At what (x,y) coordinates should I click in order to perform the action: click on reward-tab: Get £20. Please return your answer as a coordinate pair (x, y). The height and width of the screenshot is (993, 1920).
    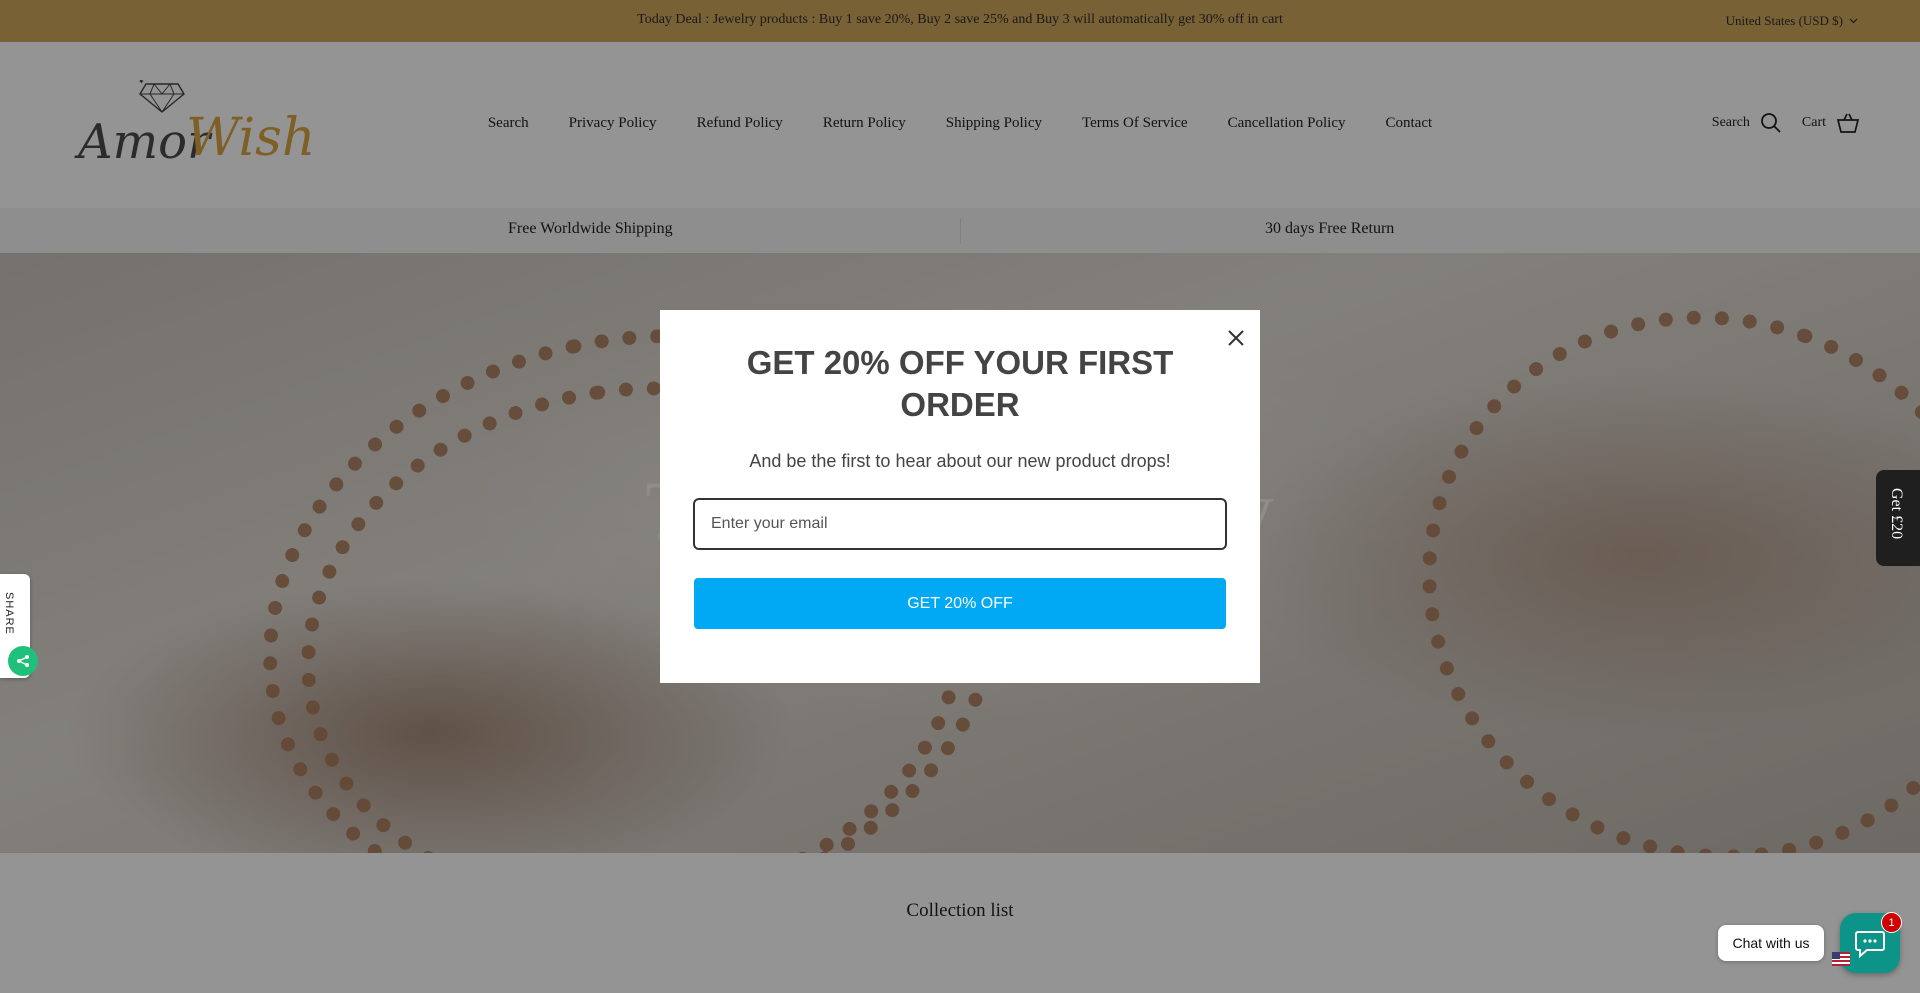
    Looking at the image, I should click on (1898, 518).